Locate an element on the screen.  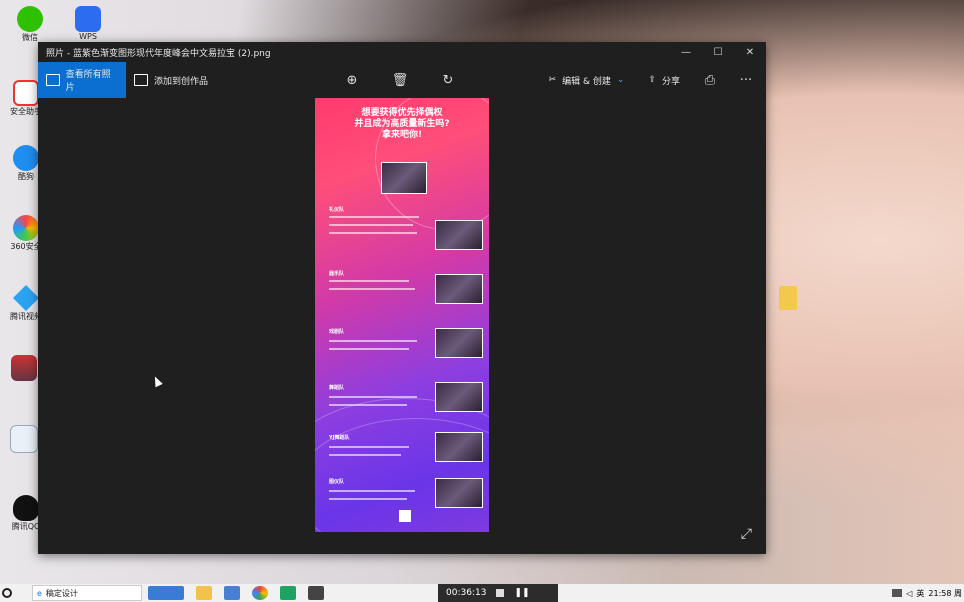
poster-section: 礼仪队 is located at coordinates (337, 210).